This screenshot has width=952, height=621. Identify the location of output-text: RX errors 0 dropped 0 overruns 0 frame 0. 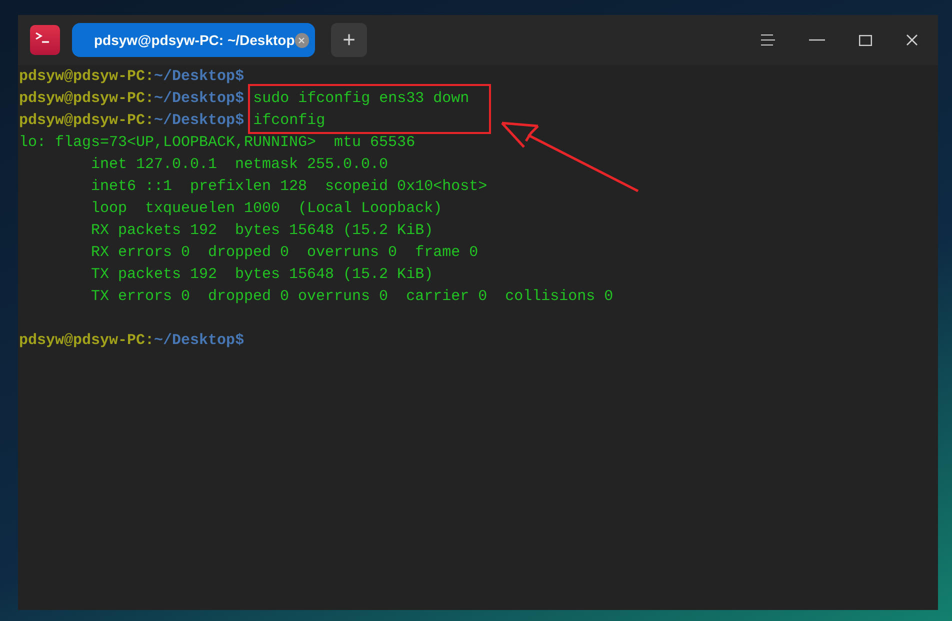
(284, 252).